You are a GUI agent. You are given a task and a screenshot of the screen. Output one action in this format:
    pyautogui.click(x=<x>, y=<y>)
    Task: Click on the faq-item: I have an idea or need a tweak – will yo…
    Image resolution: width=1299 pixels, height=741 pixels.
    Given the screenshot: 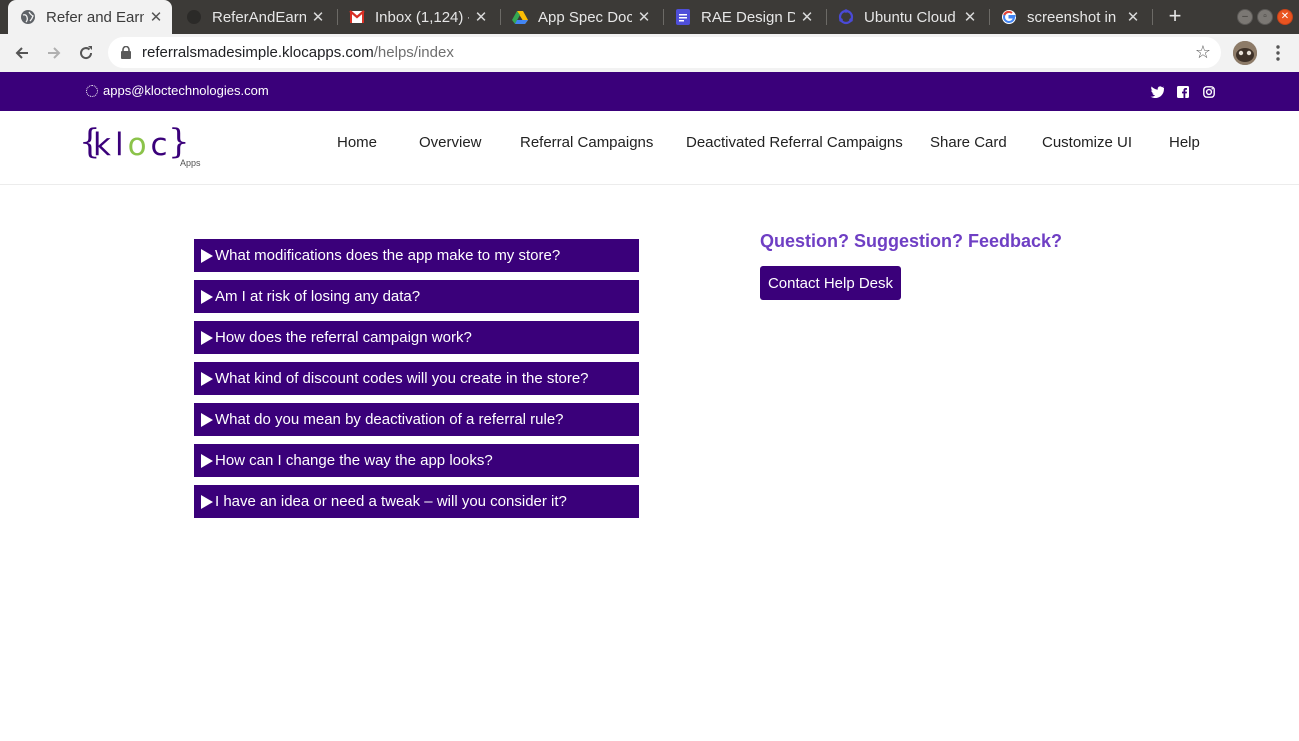 What is the action you would take?
    pyautogui.click(x=416, y=501)
    